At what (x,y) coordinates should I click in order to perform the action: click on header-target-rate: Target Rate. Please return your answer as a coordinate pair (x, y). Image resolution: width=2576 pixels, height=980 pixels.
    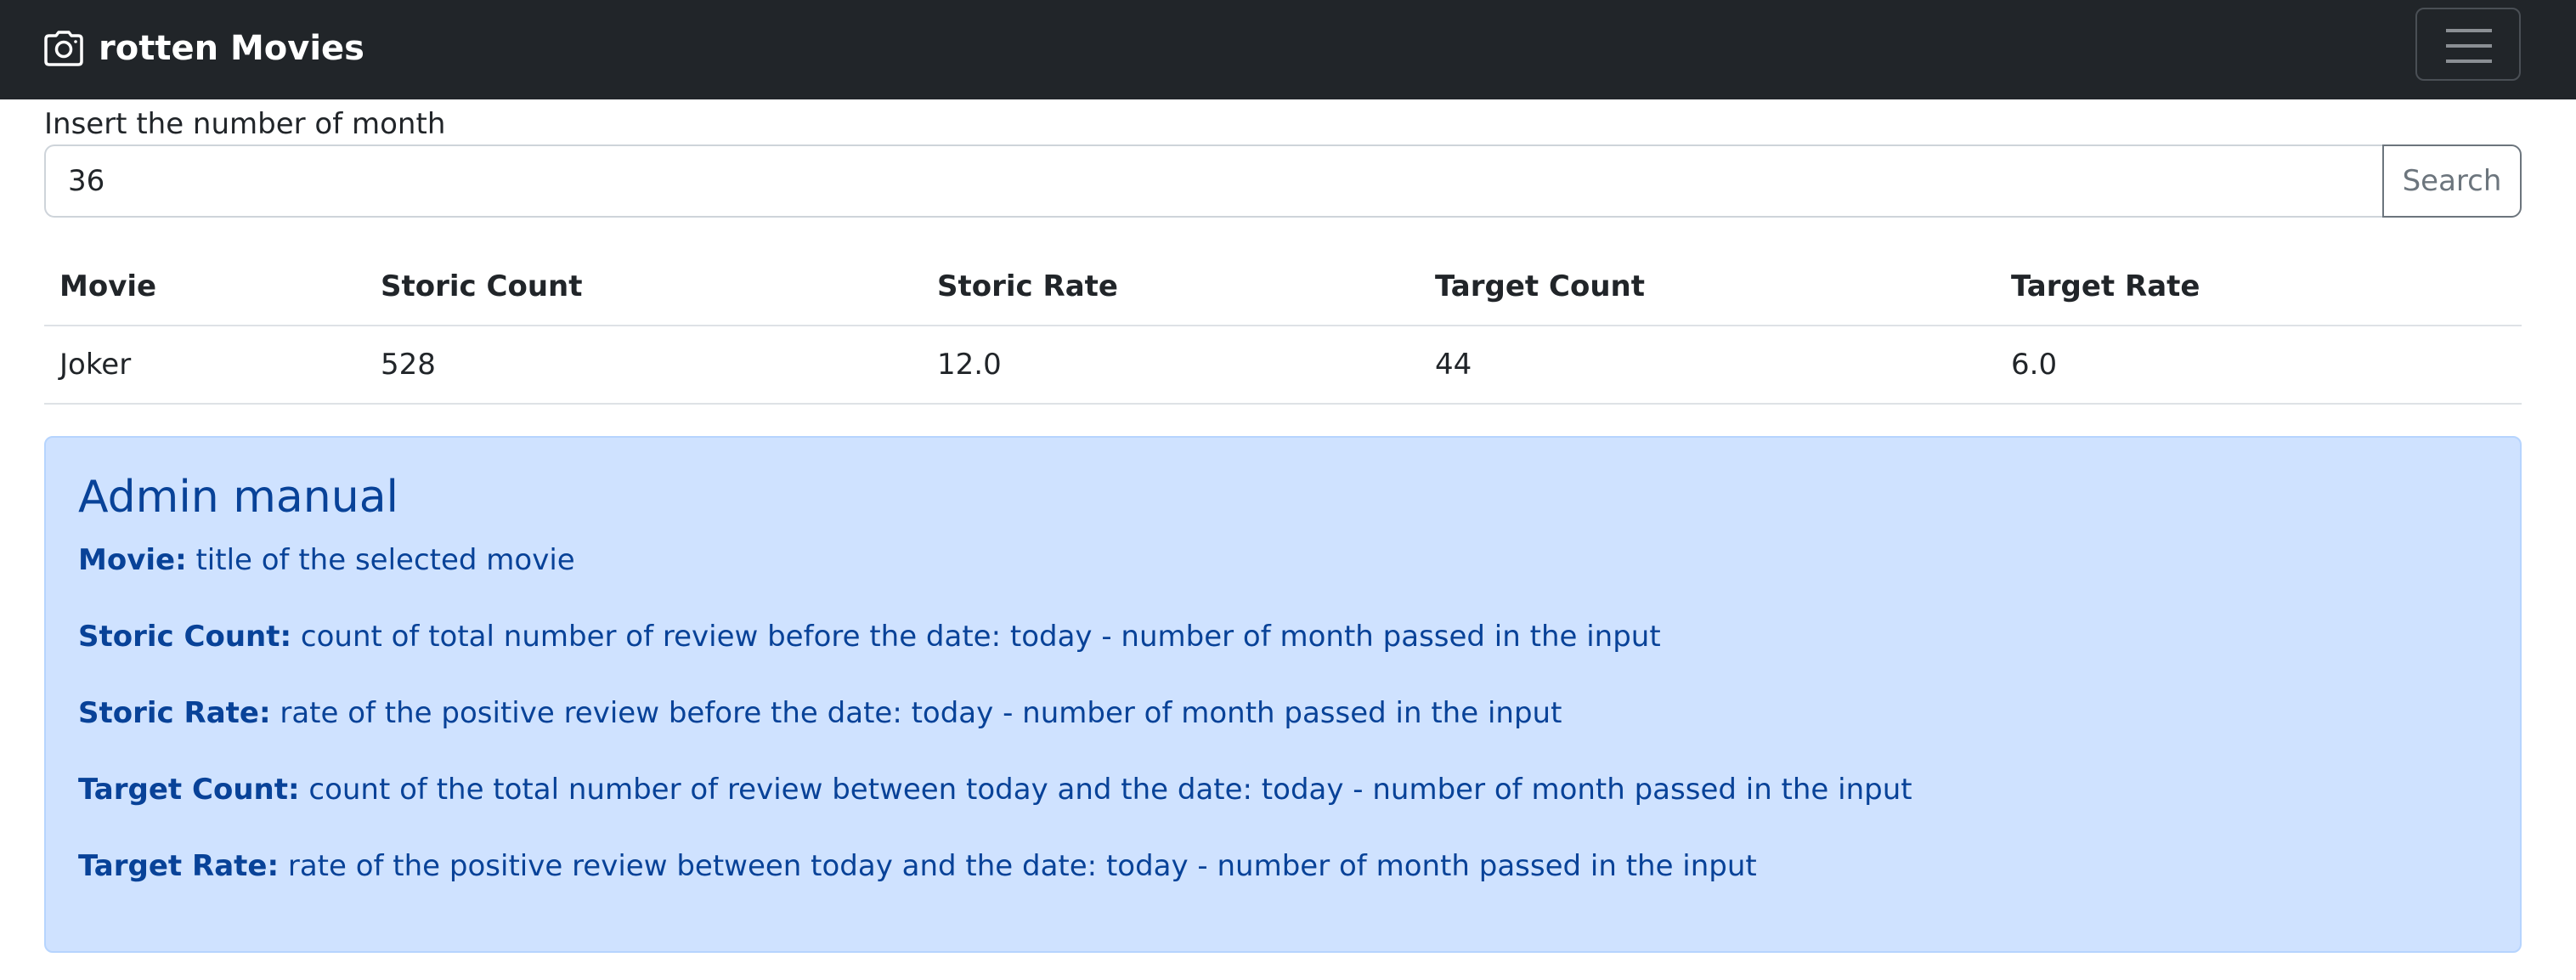
    Looking at the image, I should click on (2259, 287).